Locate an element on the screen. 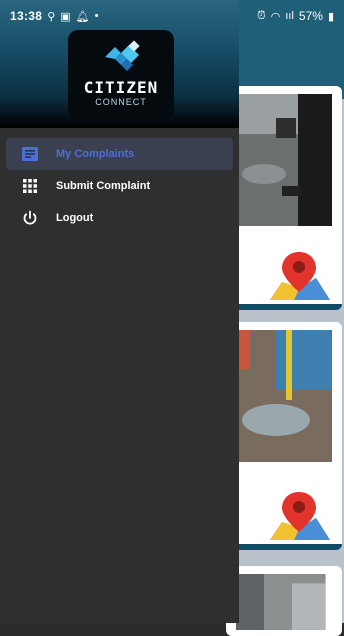 The width and height of the screenshot is (344, 636). menu-item-logout: Logout is located at coordinates (119, 218).